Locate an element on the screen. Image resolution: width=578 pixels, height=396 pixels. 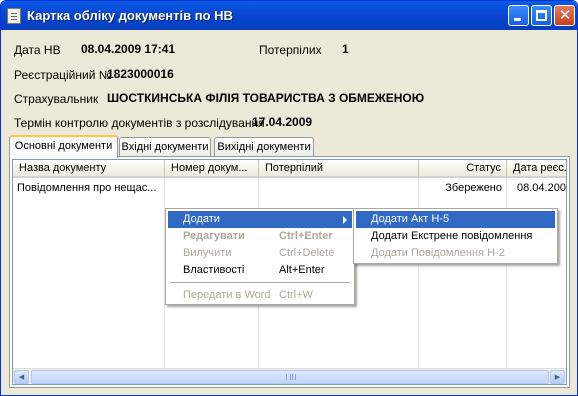
close-button: ✕ is located at coordinates (564, 15).